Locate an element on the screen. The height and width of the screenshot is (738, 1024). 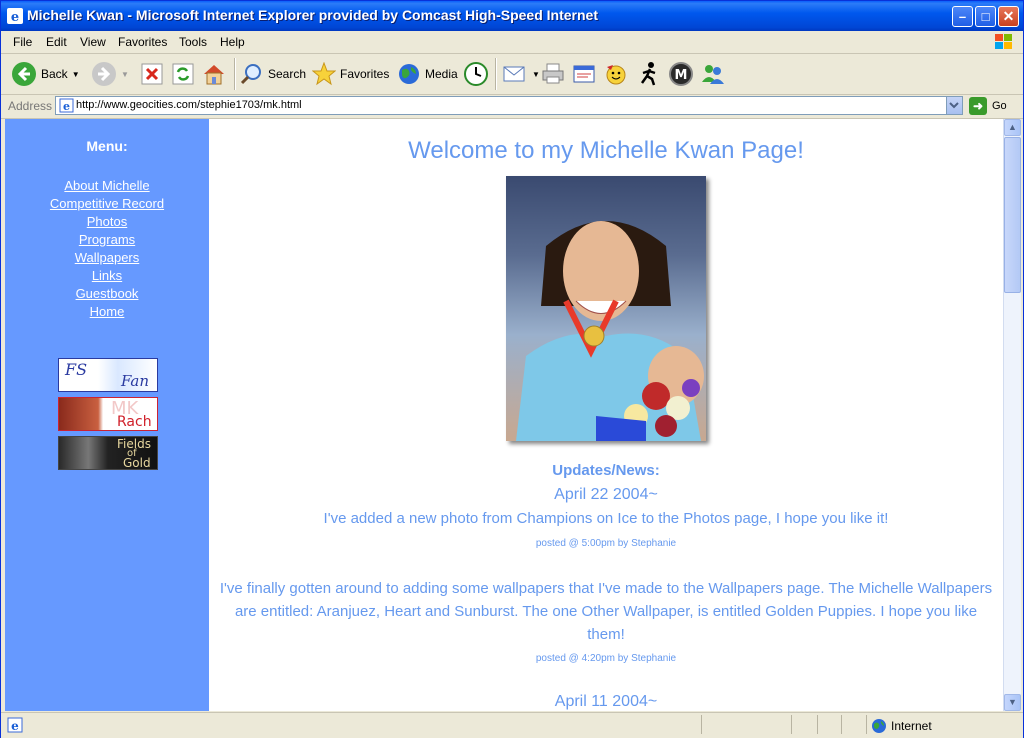
link-about-michelle: About Michelle is located at coordinates (107, 186).